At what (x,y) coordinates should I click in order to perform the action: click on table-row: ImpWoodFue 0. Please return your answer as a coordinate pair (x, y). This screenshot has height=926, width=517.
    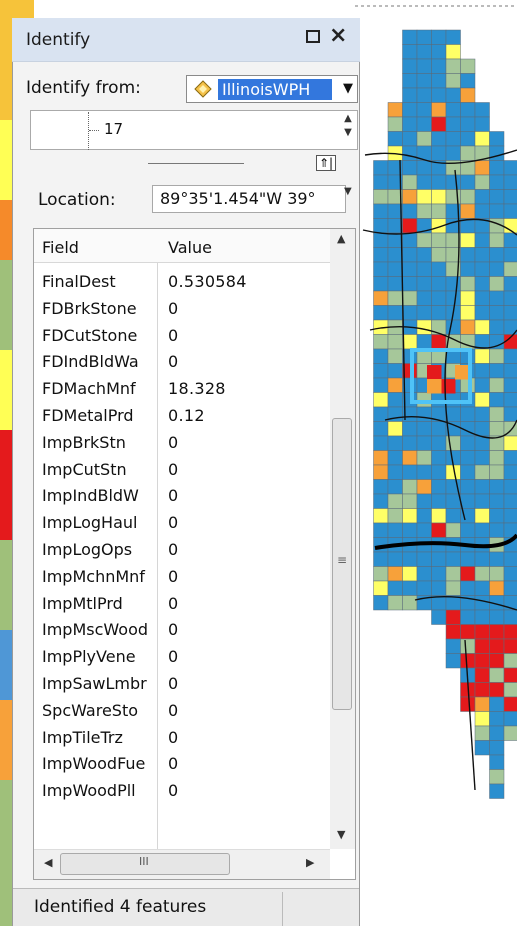
    Looking at the image, I should click on (182, 767).